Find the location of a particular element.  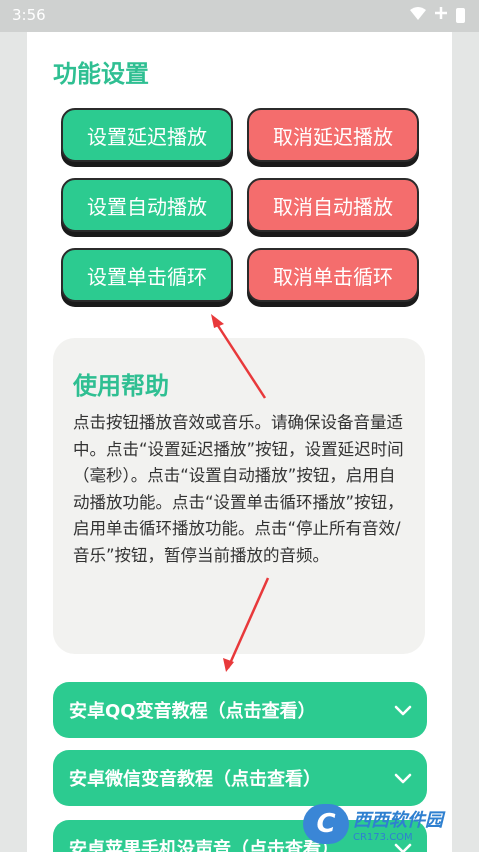

set-click-loop-button: 设置单击循环 is located at coordinates (147, 275).